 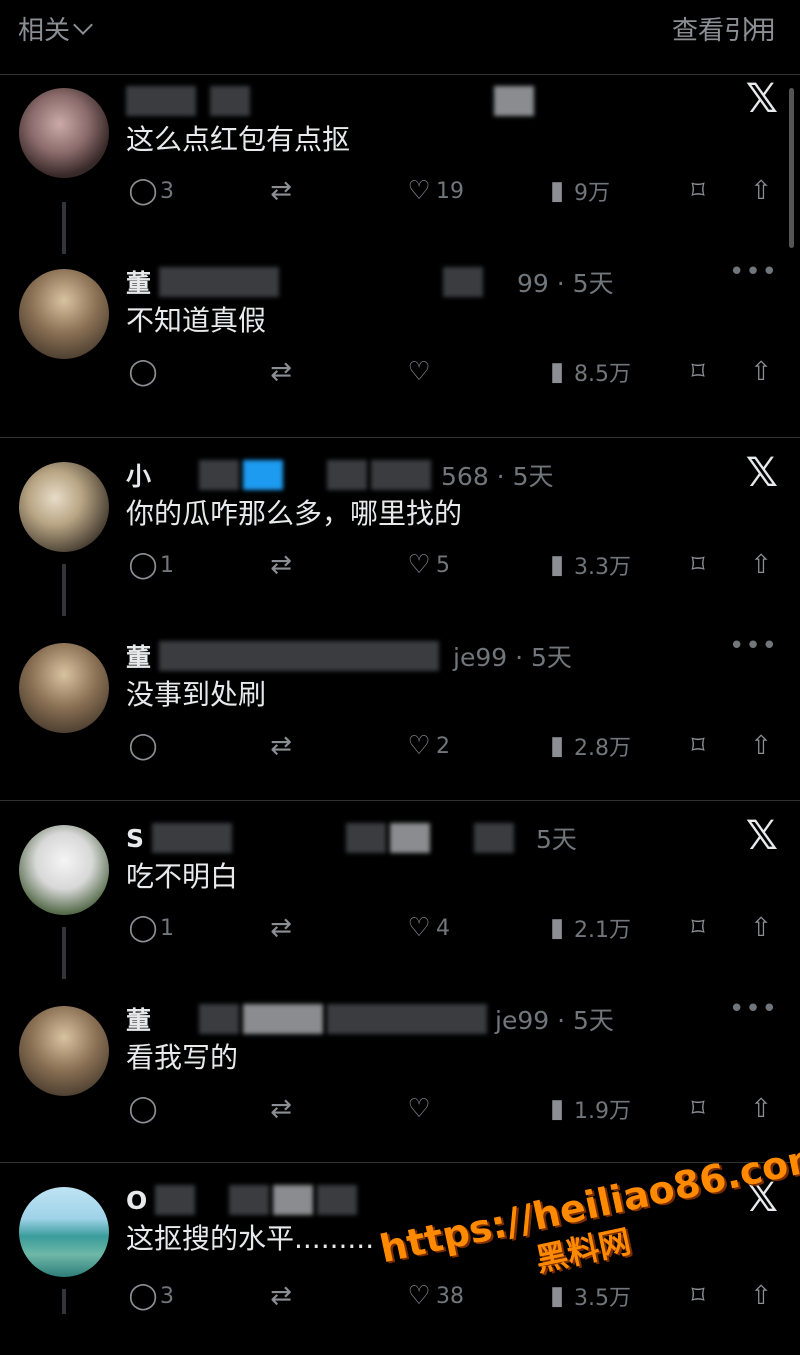 What do you see at coordinates (400, 37) in the screenshot?
I see `top-bar: 相关 查看引用` at bounding box center [400, 37].